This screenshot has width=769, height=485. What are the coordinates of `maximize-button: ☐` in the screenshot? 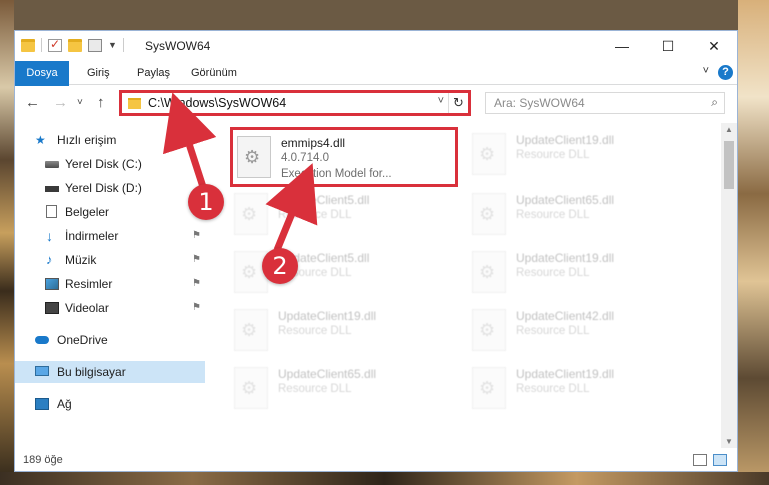 It's located at (668, 46).